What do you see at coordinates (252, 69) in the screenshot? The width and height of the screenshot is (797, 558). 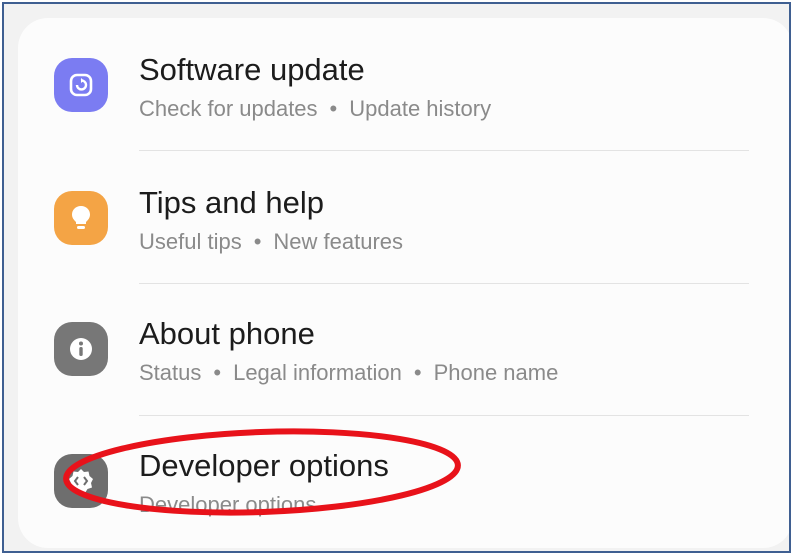 I see `software-update-title: Software update` at bounding box center [252, 69].